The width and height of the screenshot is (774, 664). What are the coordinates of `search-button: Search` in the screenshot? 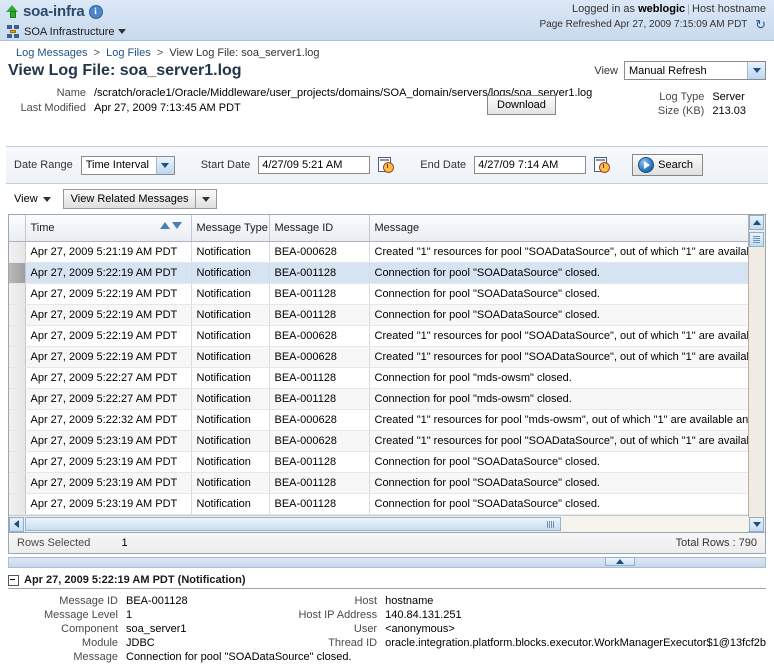 It's located at (667, 165).